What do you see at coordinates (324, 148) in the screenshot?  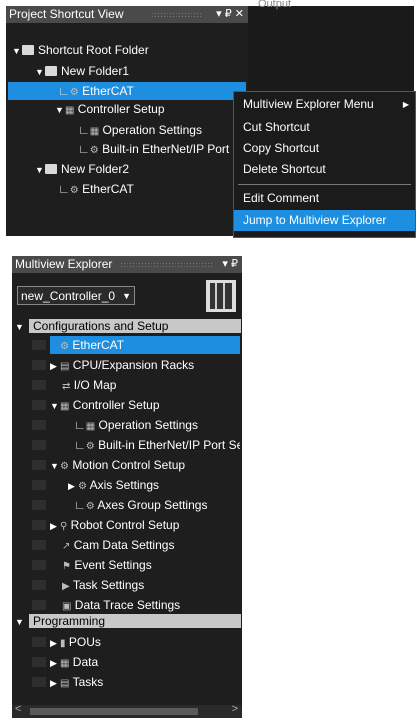 I see `menu-item-copy-shortcut: Copy Shortcut` at bounding box center [324, 148].